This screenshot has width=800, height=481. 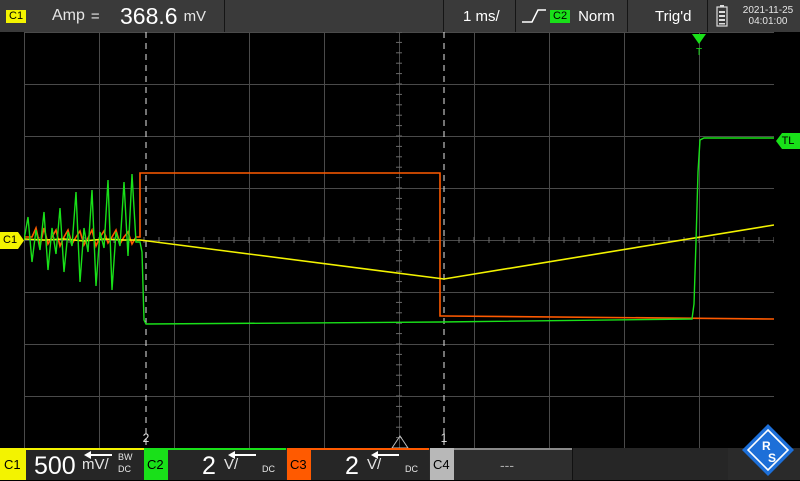 What do you see at coordinates (146, 438) in the screenshot?
I see `cursor-a-label: 2` at bounding box center [146, 438].